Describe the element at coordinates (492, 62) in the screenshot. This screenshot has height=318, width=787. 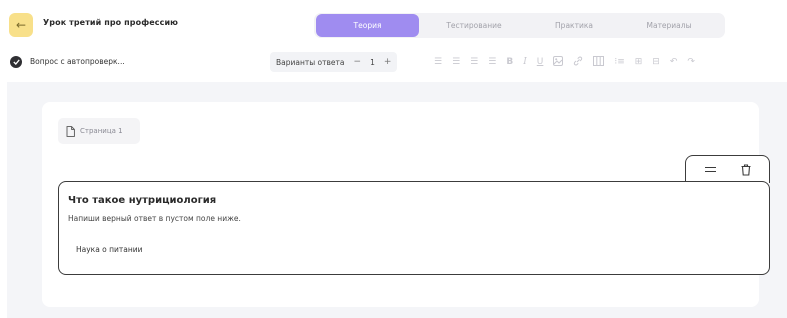
I see `align-justify-icon: ☰` at that location.